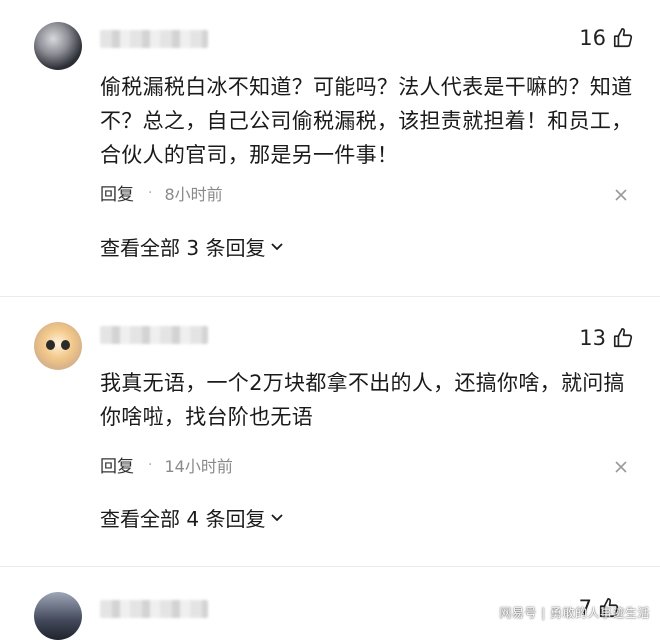 The width and height of the screenshot is (660, 640). I want to click on like-button: 16, so click(606, 38).